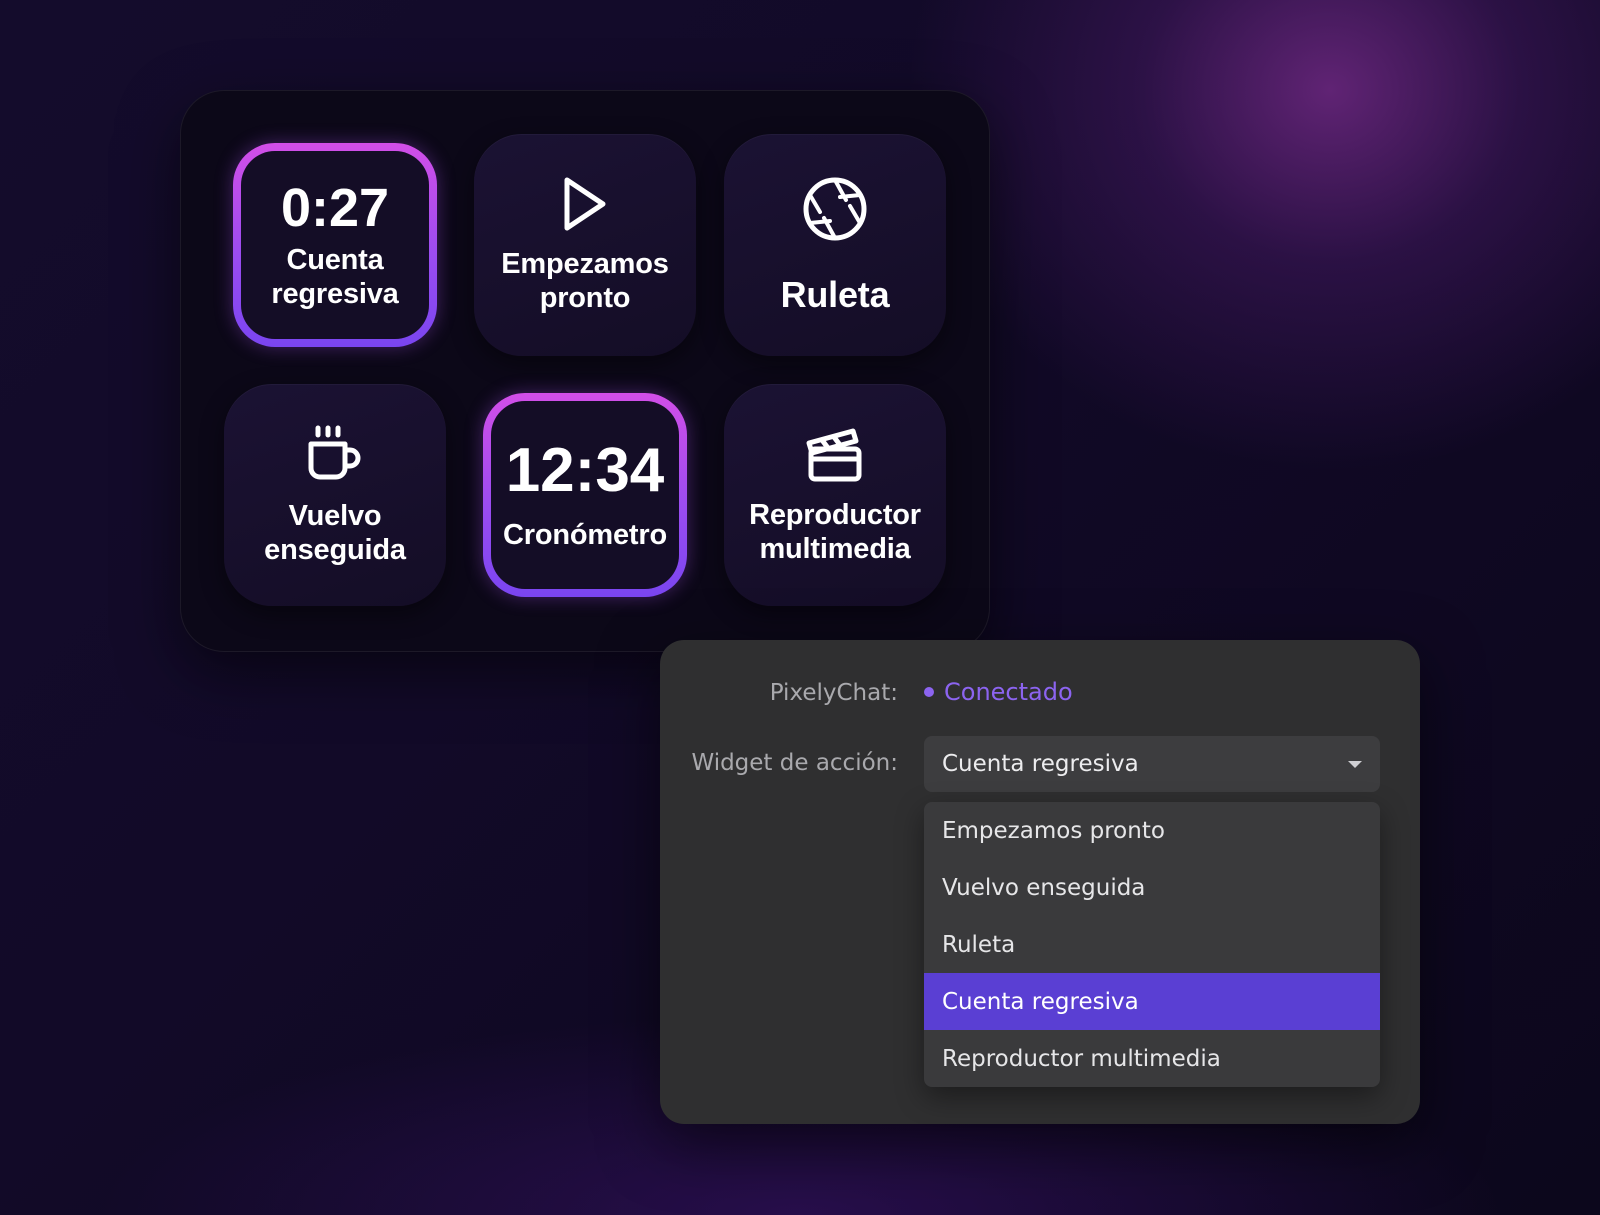 This screenshot has width=1600, height=1215. Describe the element at coordinates (335, 532) in the screenshot. I see `key-be-right-back-label: Vuelvo enseguida` at that location.